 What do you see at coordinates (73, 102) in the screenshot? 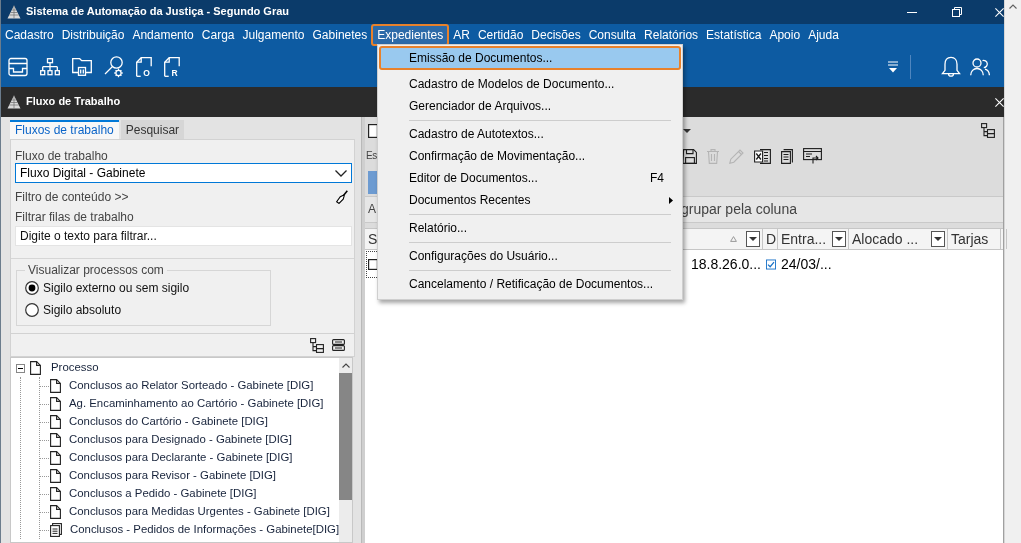
I see `panel-title: Fluxo de Trabalho` at bounding box center [73, 102].